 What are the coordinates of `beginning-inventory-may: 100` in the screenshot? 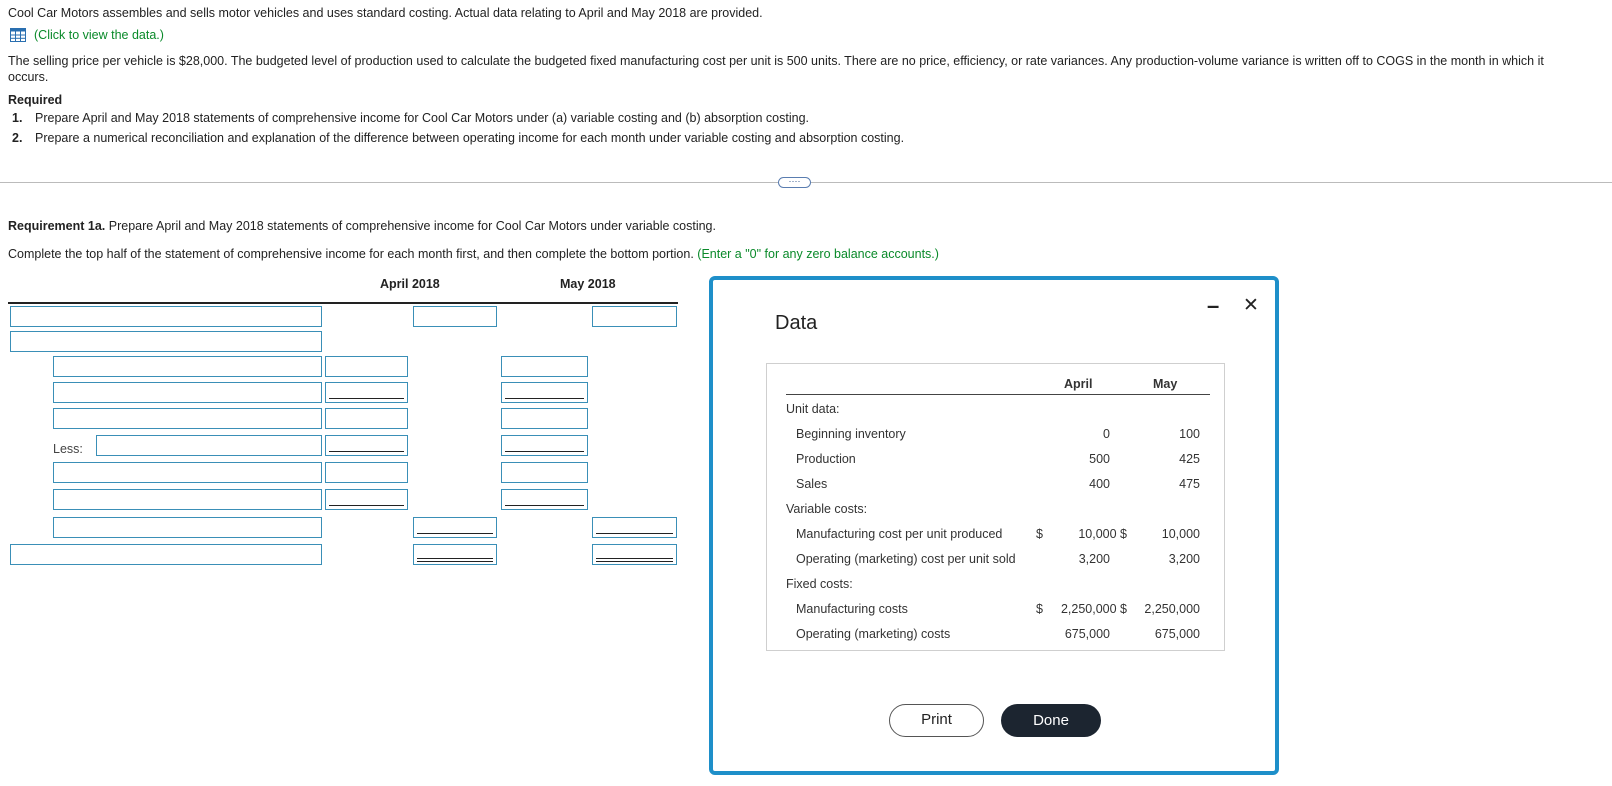 It's located at (1189, 434).